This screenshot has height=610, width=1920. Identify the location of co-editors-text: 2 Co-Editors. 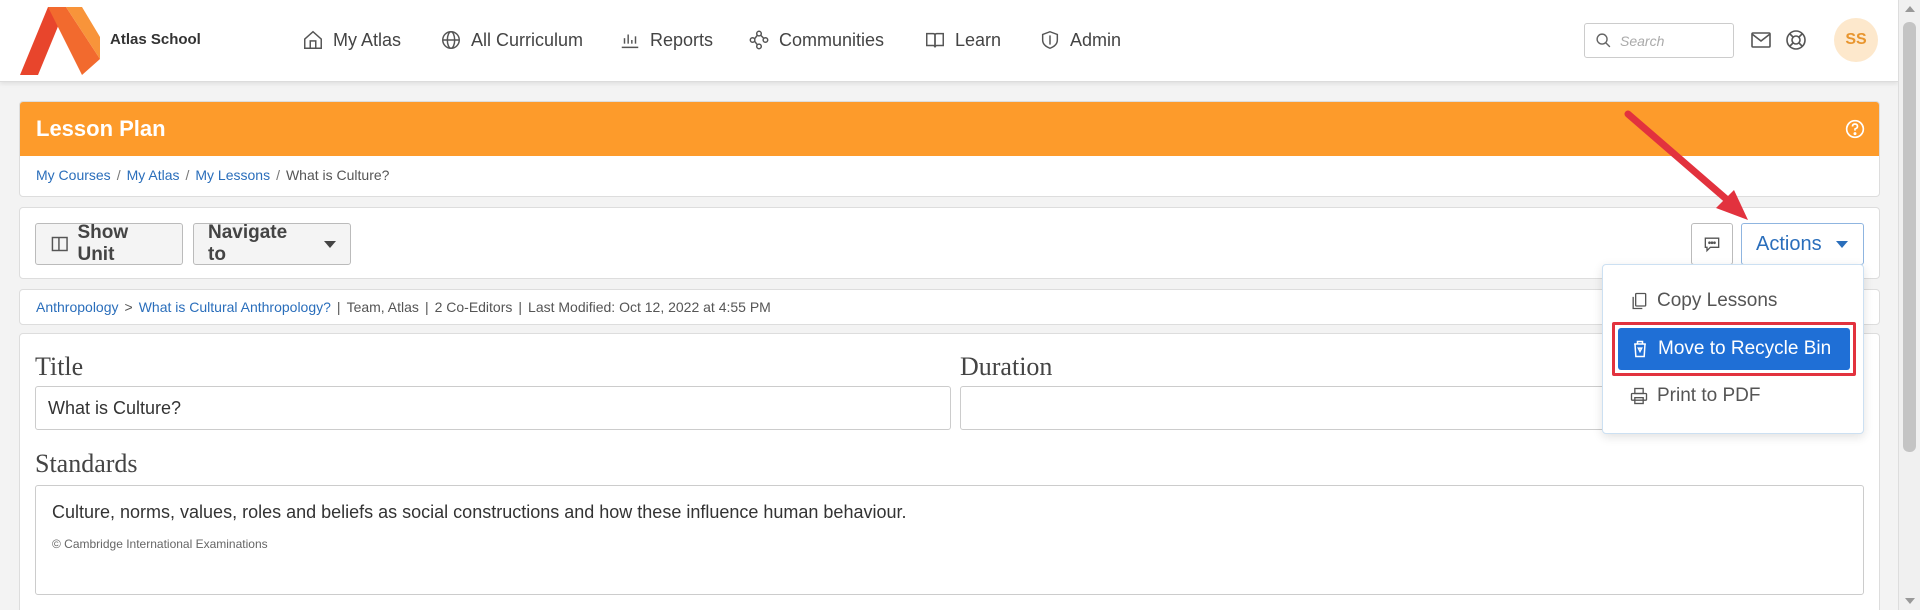
(474, 307).